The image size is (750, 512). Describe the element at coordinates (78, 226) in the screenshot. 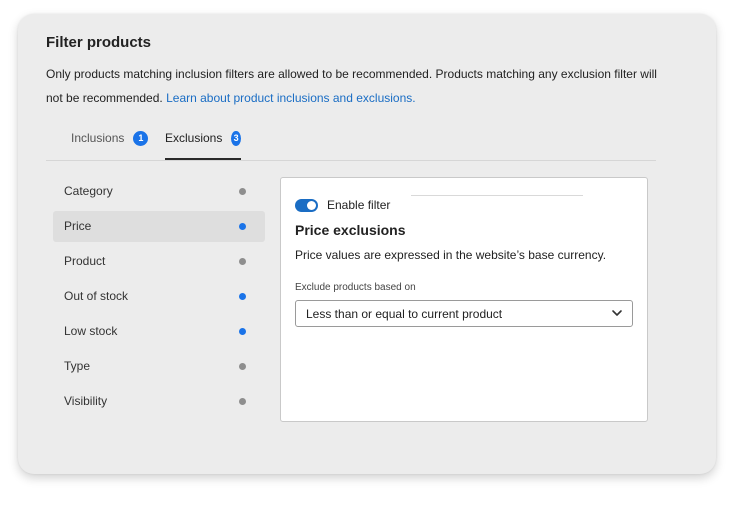

I see `sidebar-item-label: Price` at that location.